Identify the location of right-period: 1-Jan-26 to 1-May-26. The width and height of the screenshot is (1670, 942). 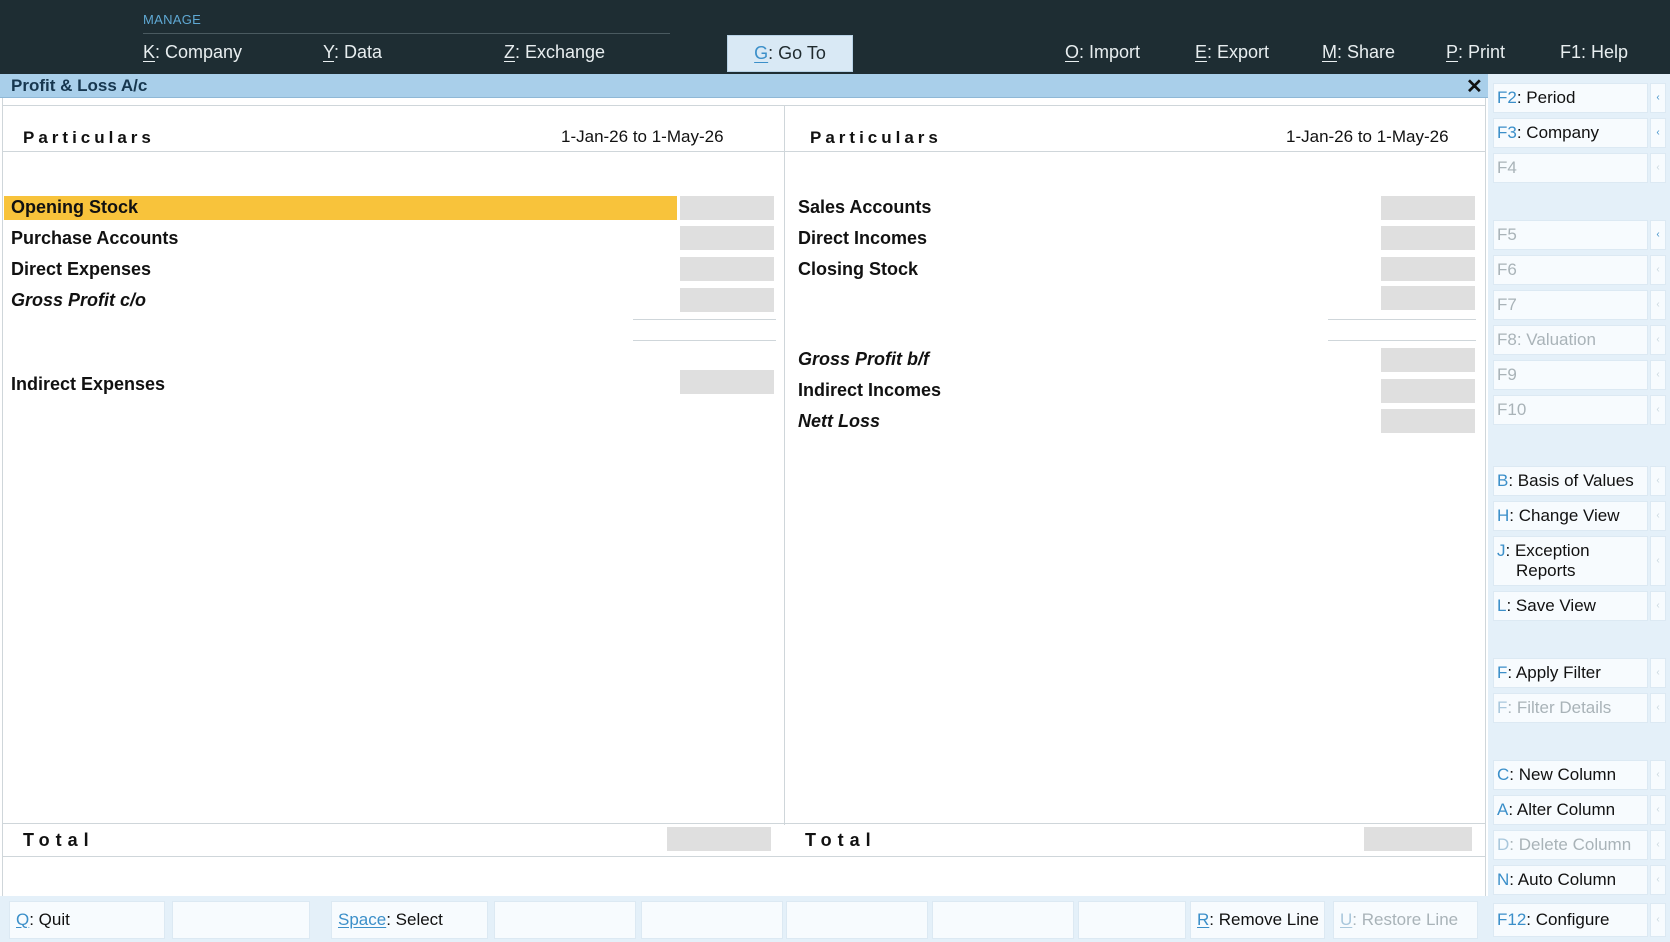
(1367, 136).